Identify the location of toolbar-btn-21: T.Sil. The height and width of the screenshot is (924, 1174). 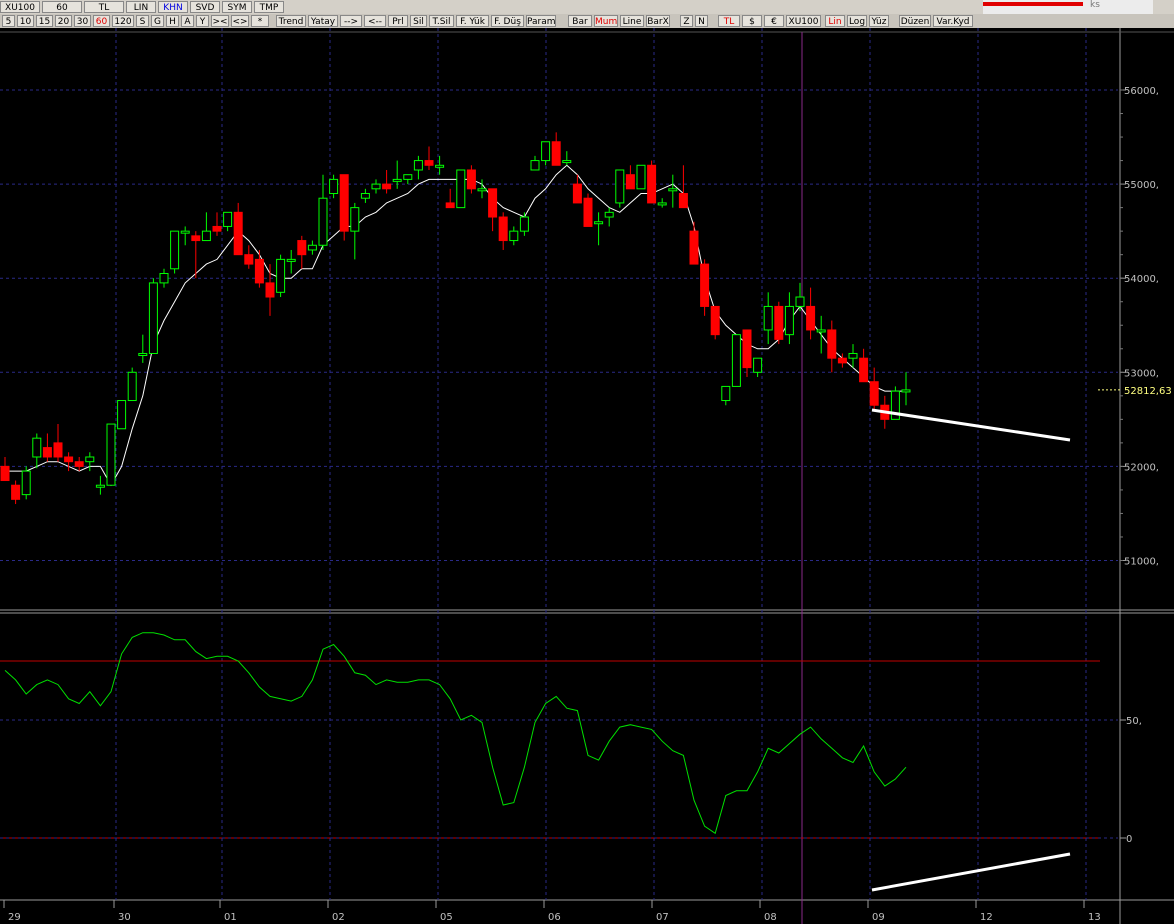
(441, 21).